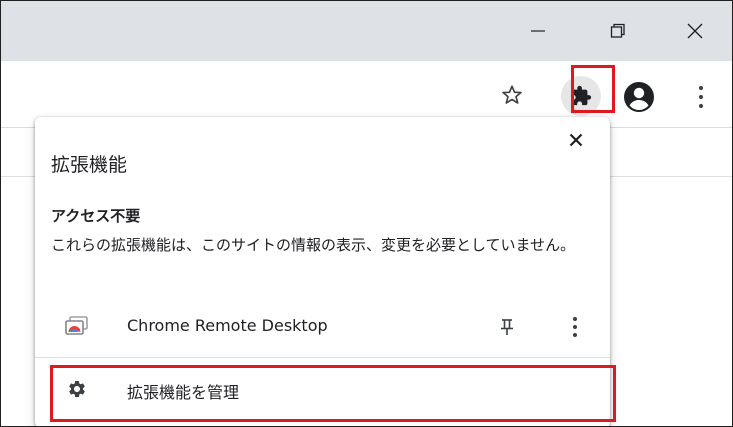 This screenshot has width=733, height=427. I want to click on popup-title: 拡張機能, so click(89, 165).